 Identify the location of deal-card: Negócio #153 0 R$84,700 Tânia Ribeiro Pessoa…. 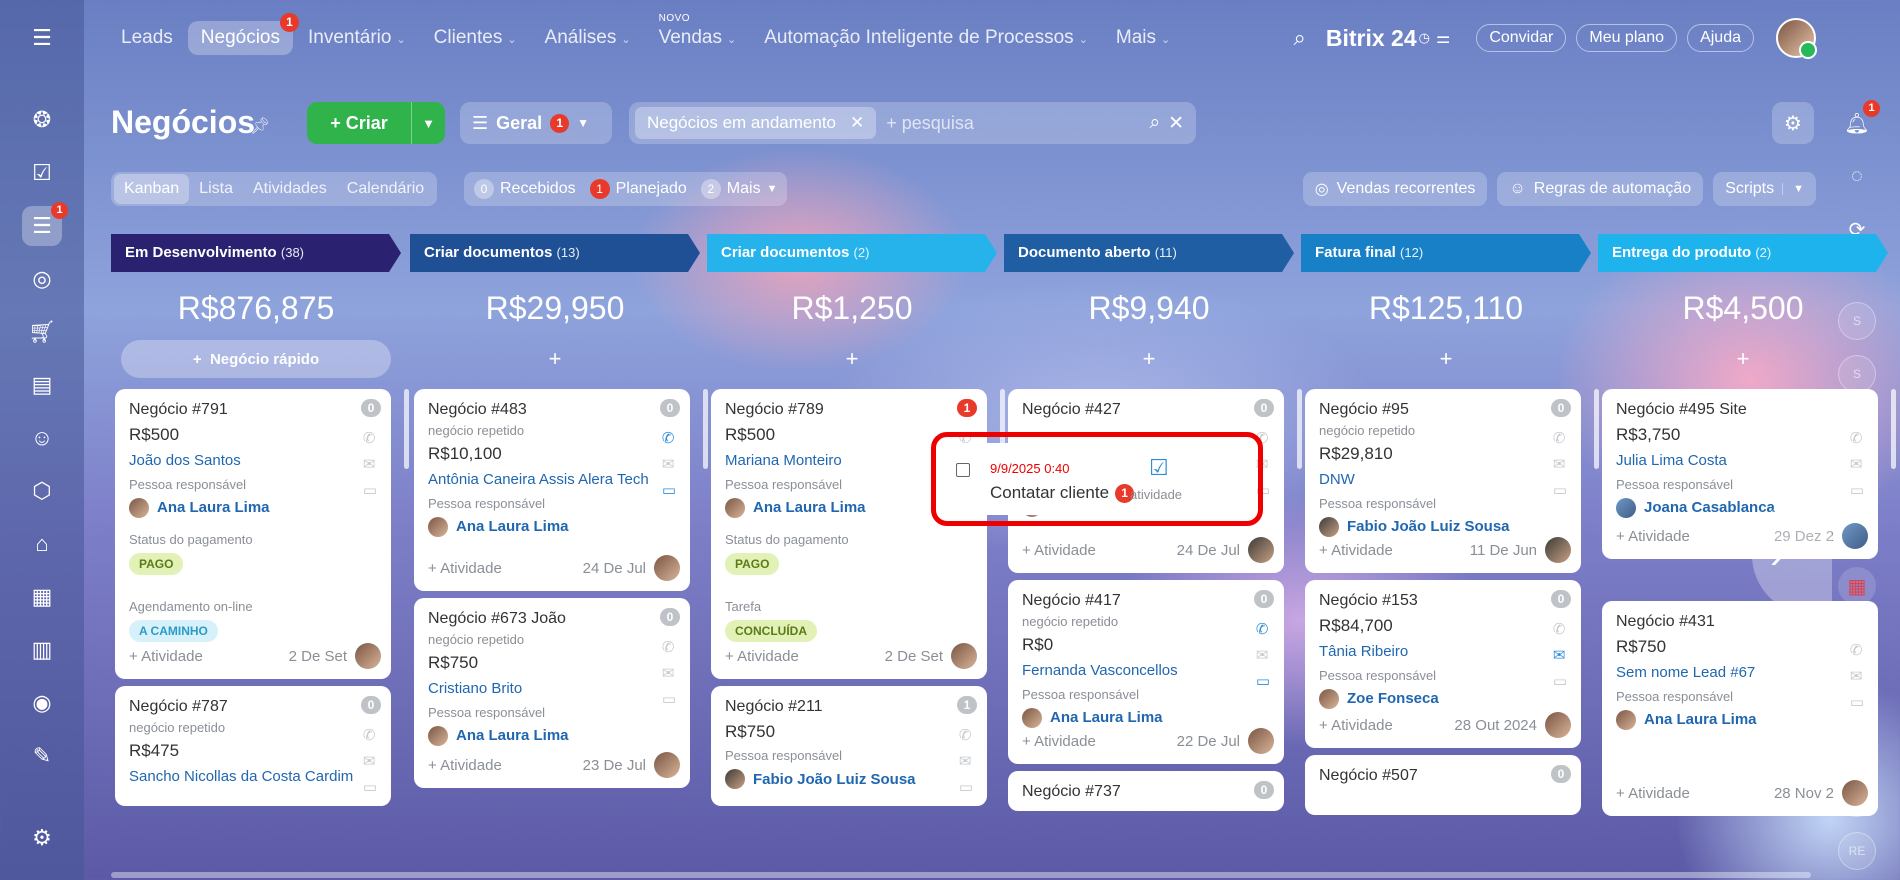
(1443, 664).